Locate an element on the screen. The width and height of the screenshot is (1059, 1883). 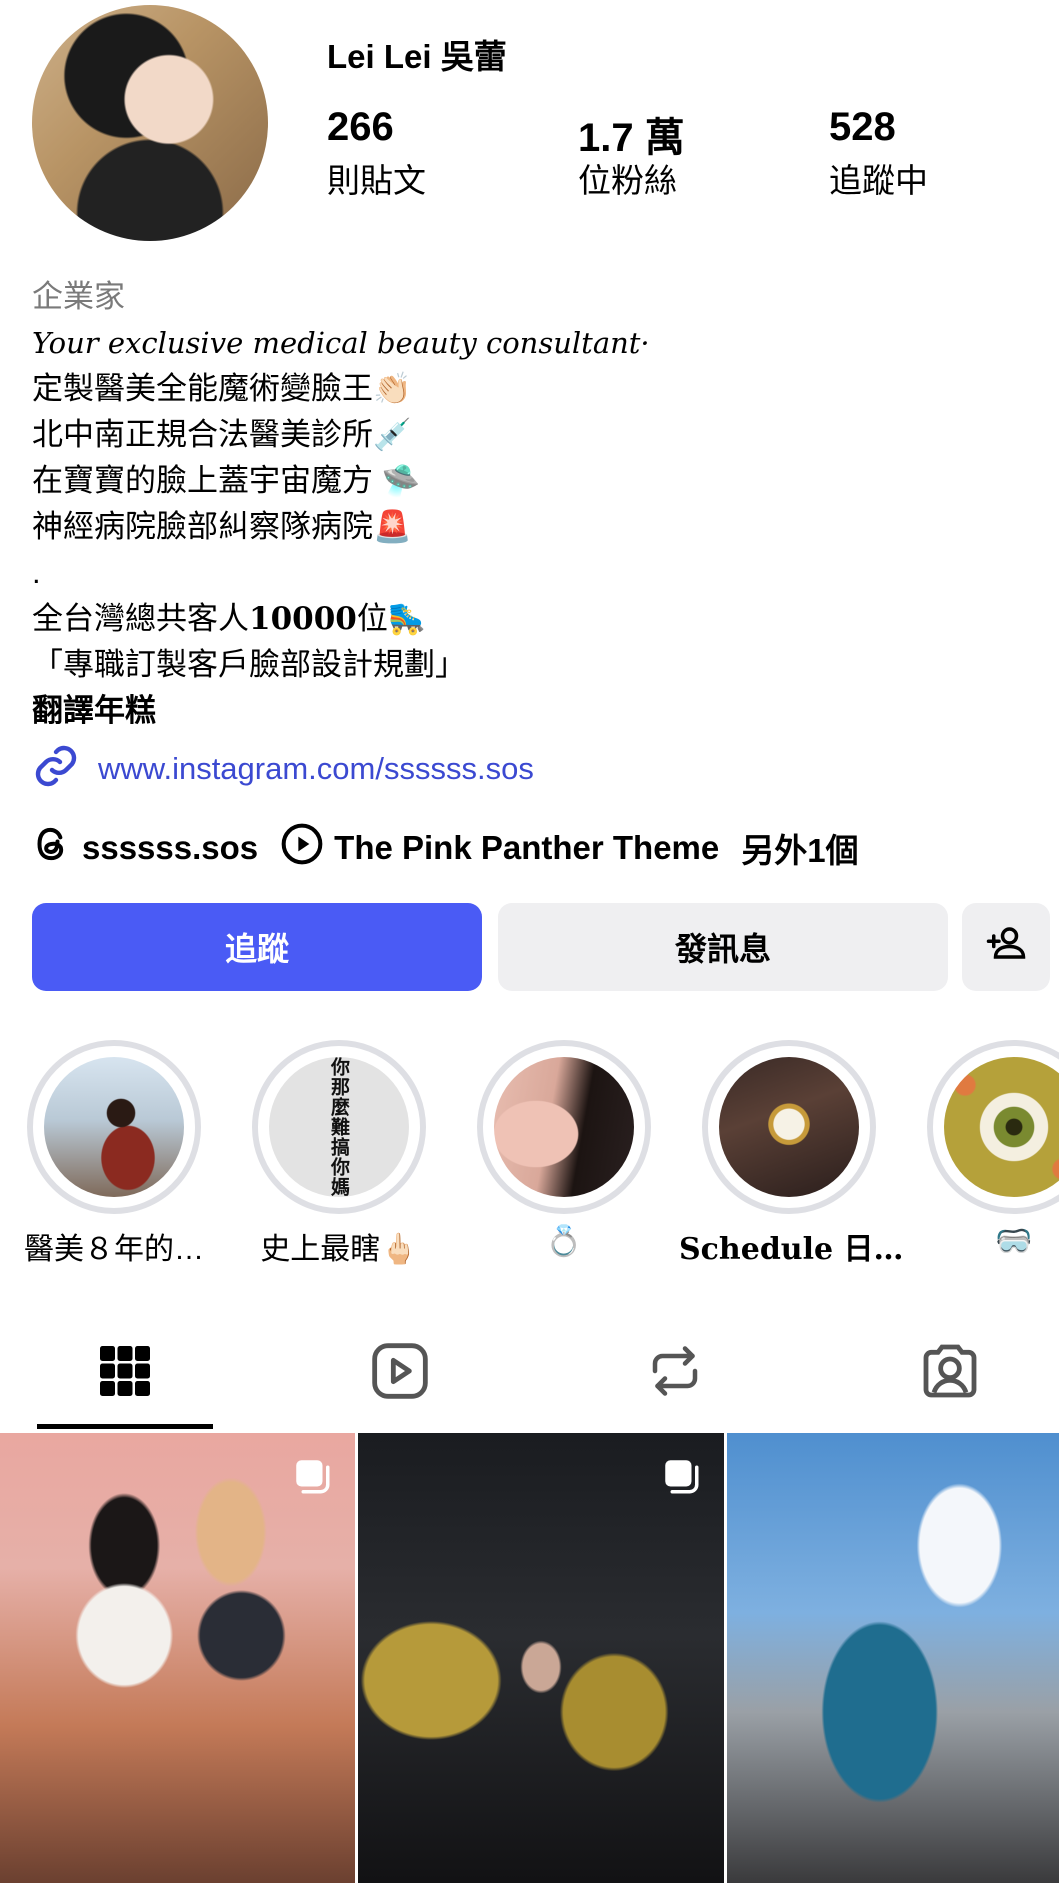
following-label: 追蹤中 is located at coordinates (878, 178).